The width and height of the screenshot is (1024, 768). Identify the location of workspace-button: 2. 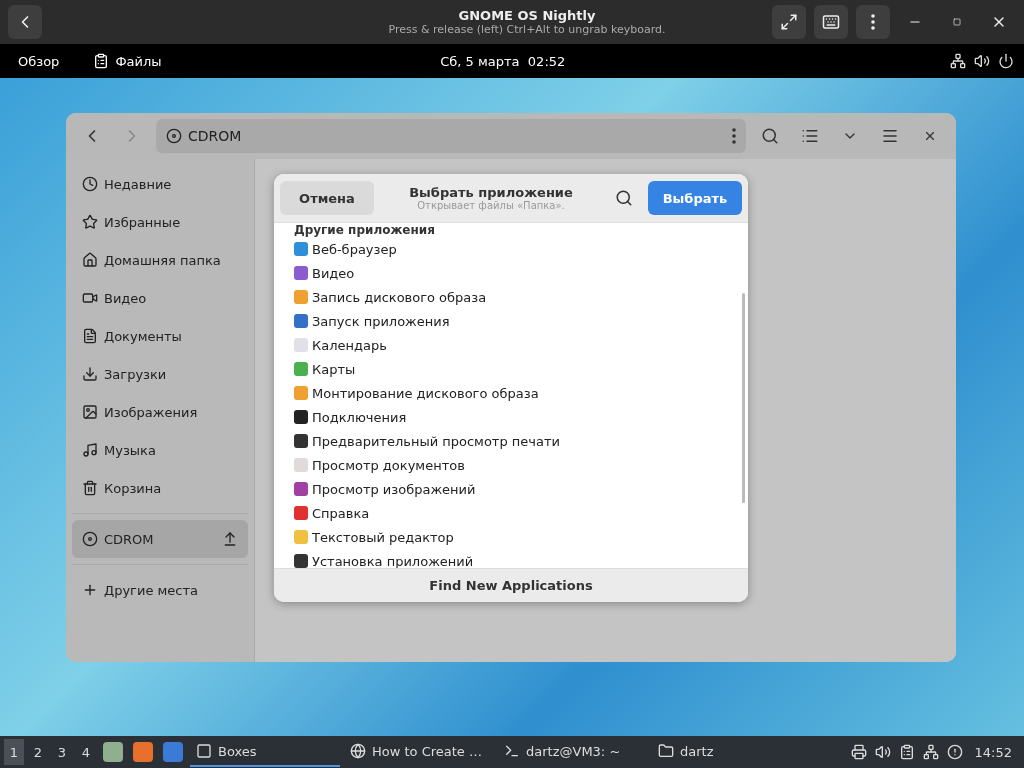
(38, 752).